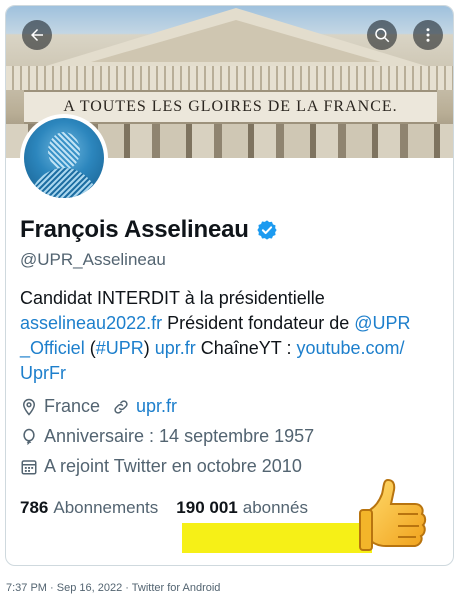 The height and width of the screenshot is (599, 463). What do you see at coordinates (43, 373) in the screenshot?
I see `bio-link-youtube: UprFr` at bounding box center [43, 373].